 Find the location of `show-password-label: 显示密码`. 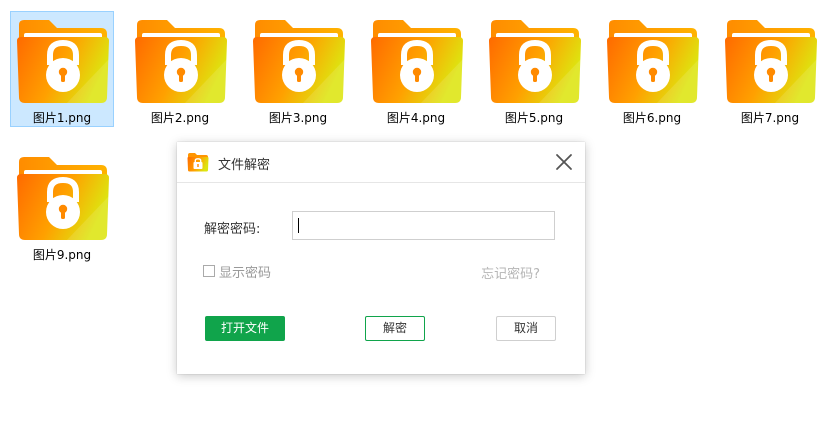

show-password-label: 显示密码 is located at coordinates (245, 273).